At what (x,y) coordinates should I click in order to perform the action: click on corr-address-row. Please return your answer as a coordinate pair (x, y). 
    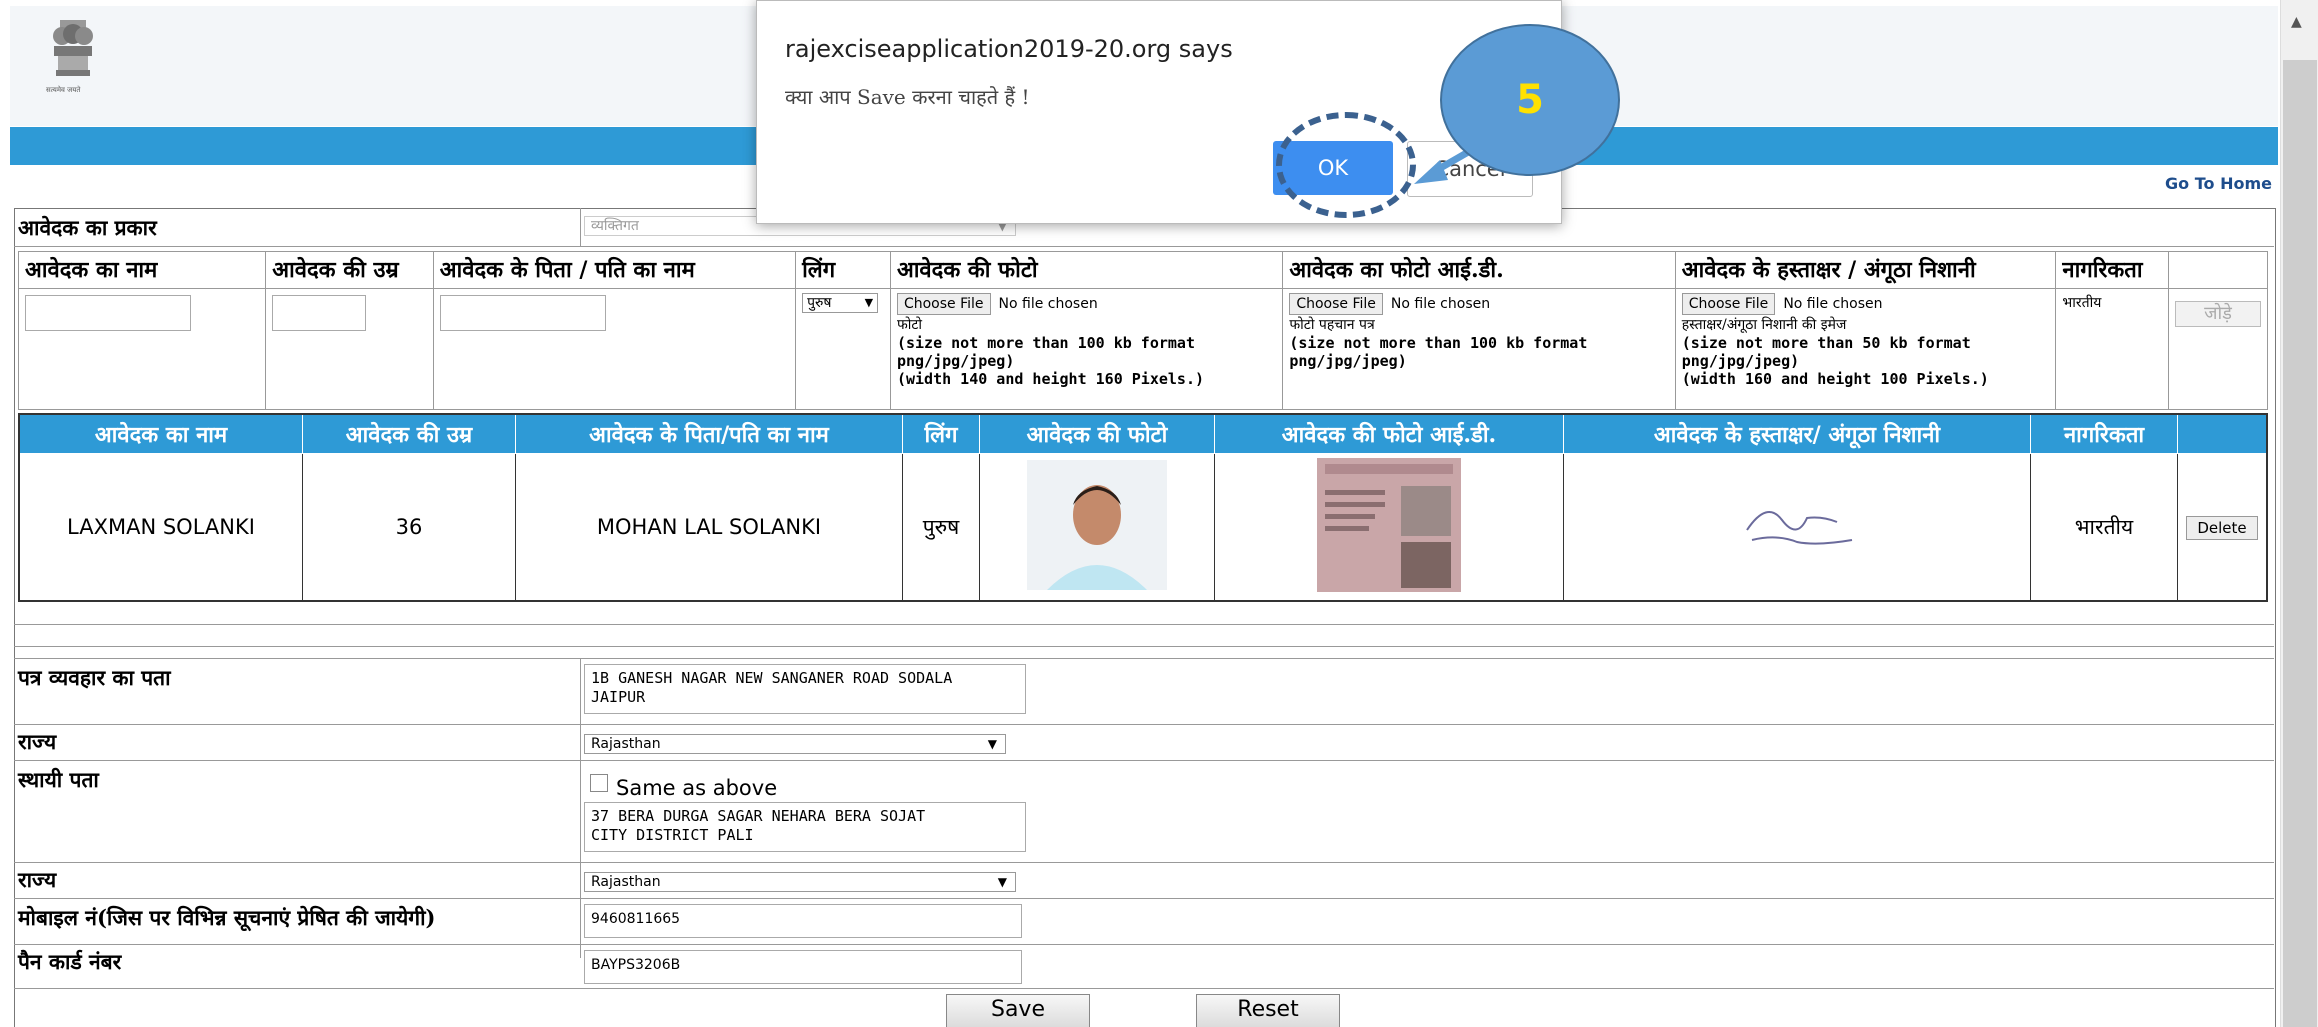
    Looking at the image, I should click on (1144, 691).